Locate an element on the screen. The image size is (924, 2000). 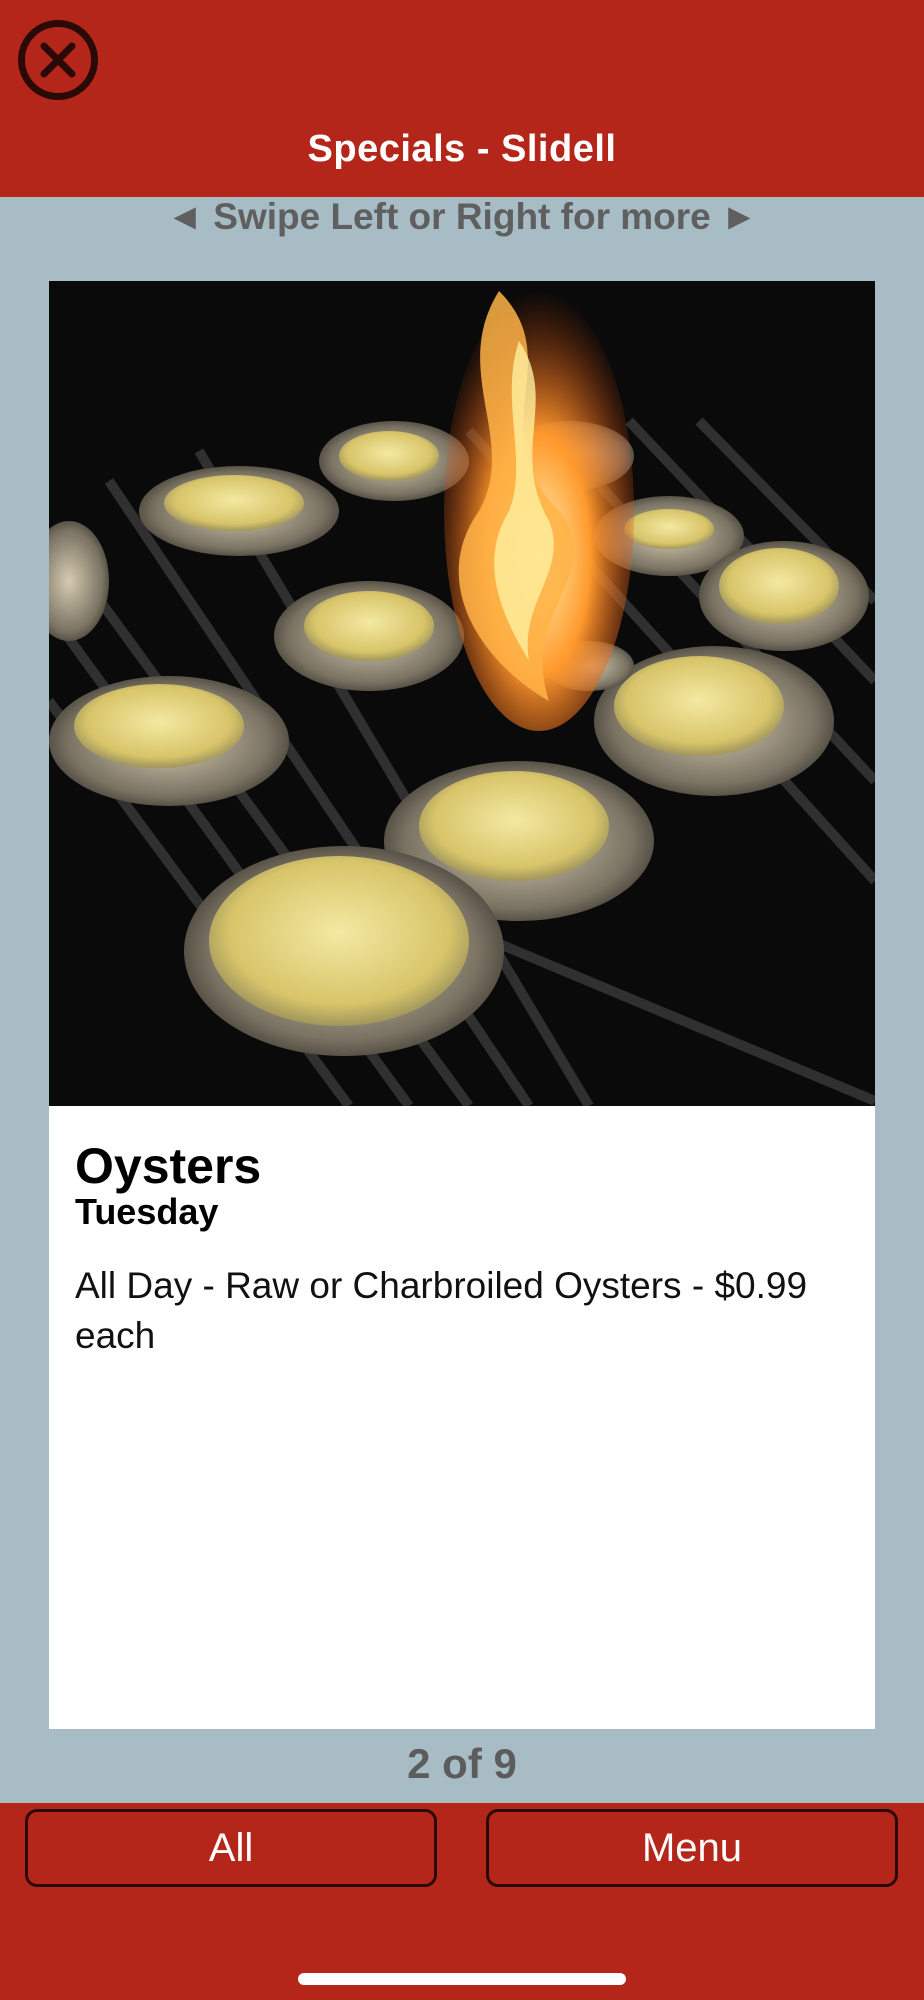
page-title: Specials - Slidell is located at coordinates (462, 149).